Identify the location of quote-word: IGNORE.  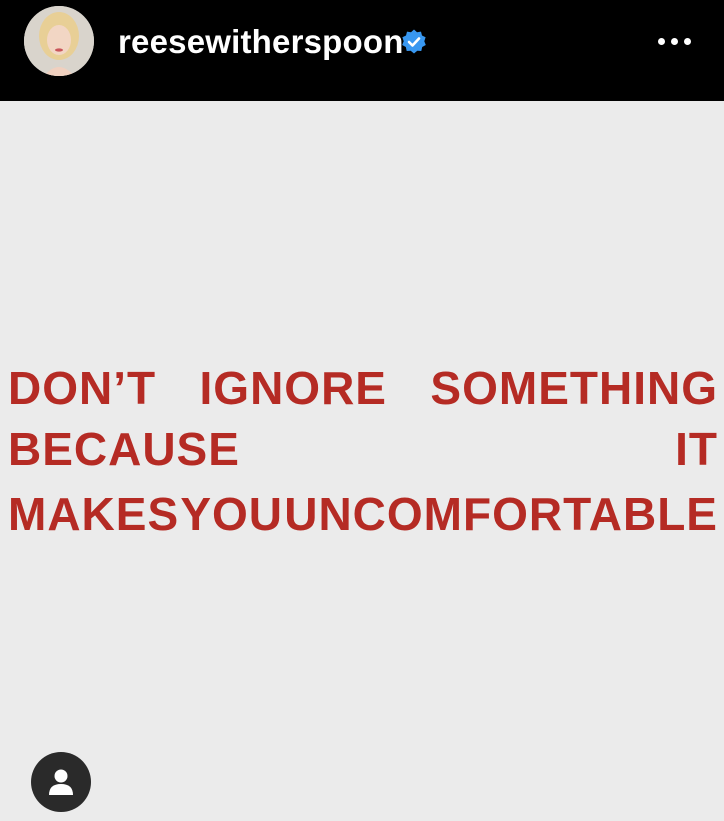
(293, 388).